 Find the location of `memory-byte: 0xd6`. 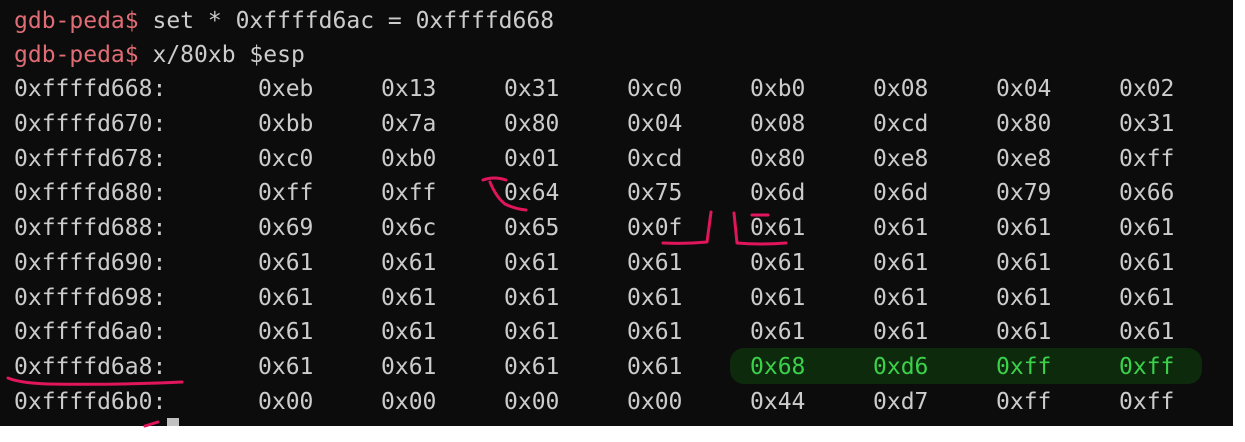

memory-byte: 0xd6 is located at coordinates (901, 367).